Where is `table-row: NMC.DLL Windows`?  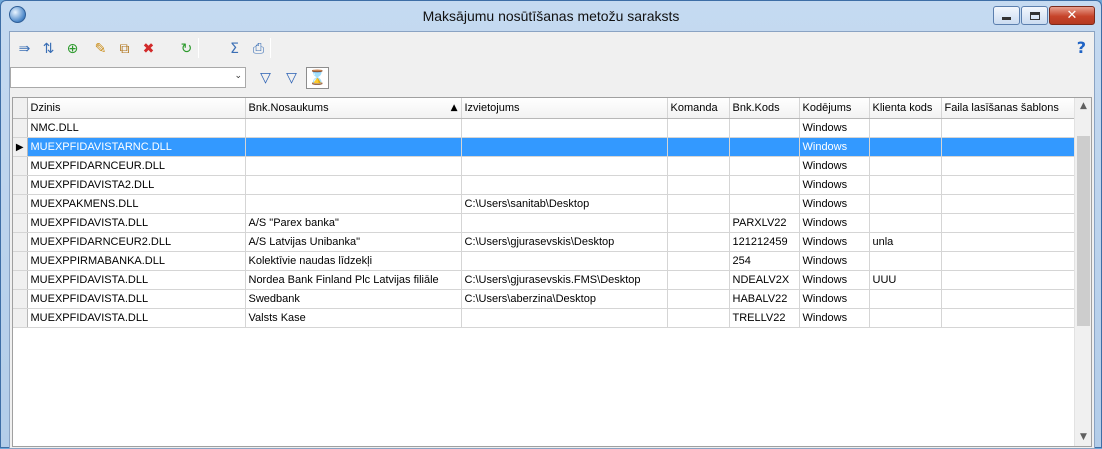 table-row: NMC.DLL Windows is located at coordinates (544, 128).